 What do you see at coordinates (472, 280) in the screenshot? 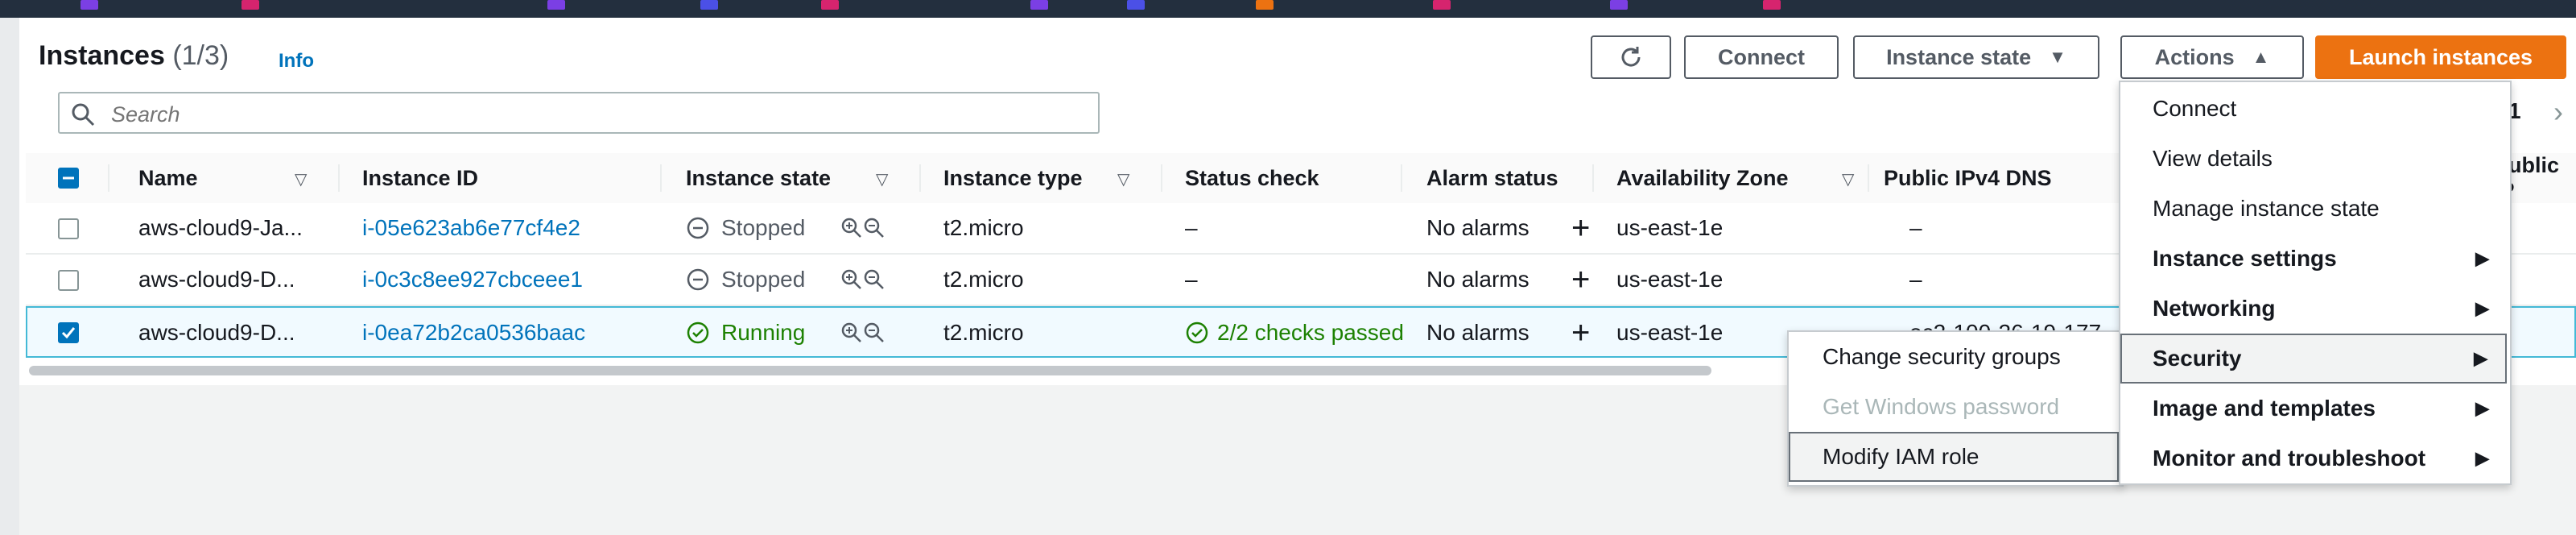
I see `instance-id-link: i-0c3c8ee927cbceee1` at bounding box center [472, 280].